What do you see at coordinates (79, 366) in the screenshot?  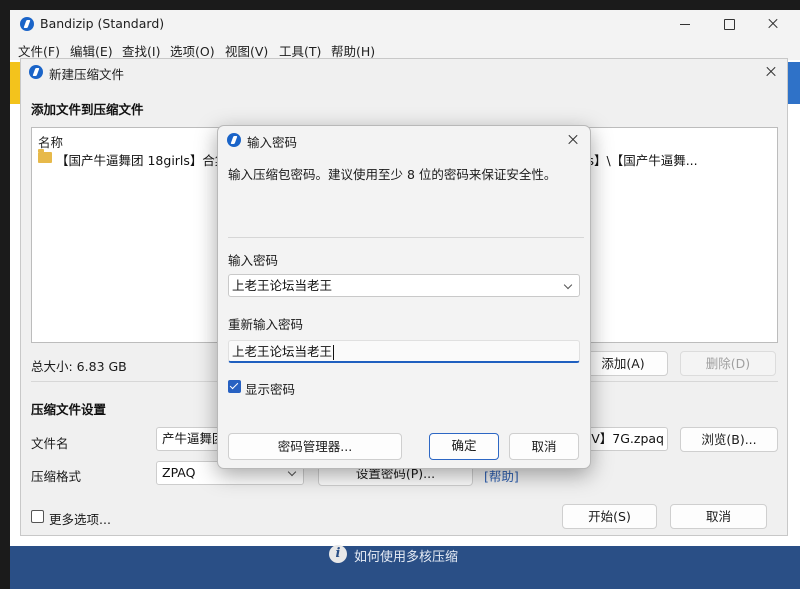 I see `total-size: 总大小: 6.83 GB` at bounding box center [79, 366].